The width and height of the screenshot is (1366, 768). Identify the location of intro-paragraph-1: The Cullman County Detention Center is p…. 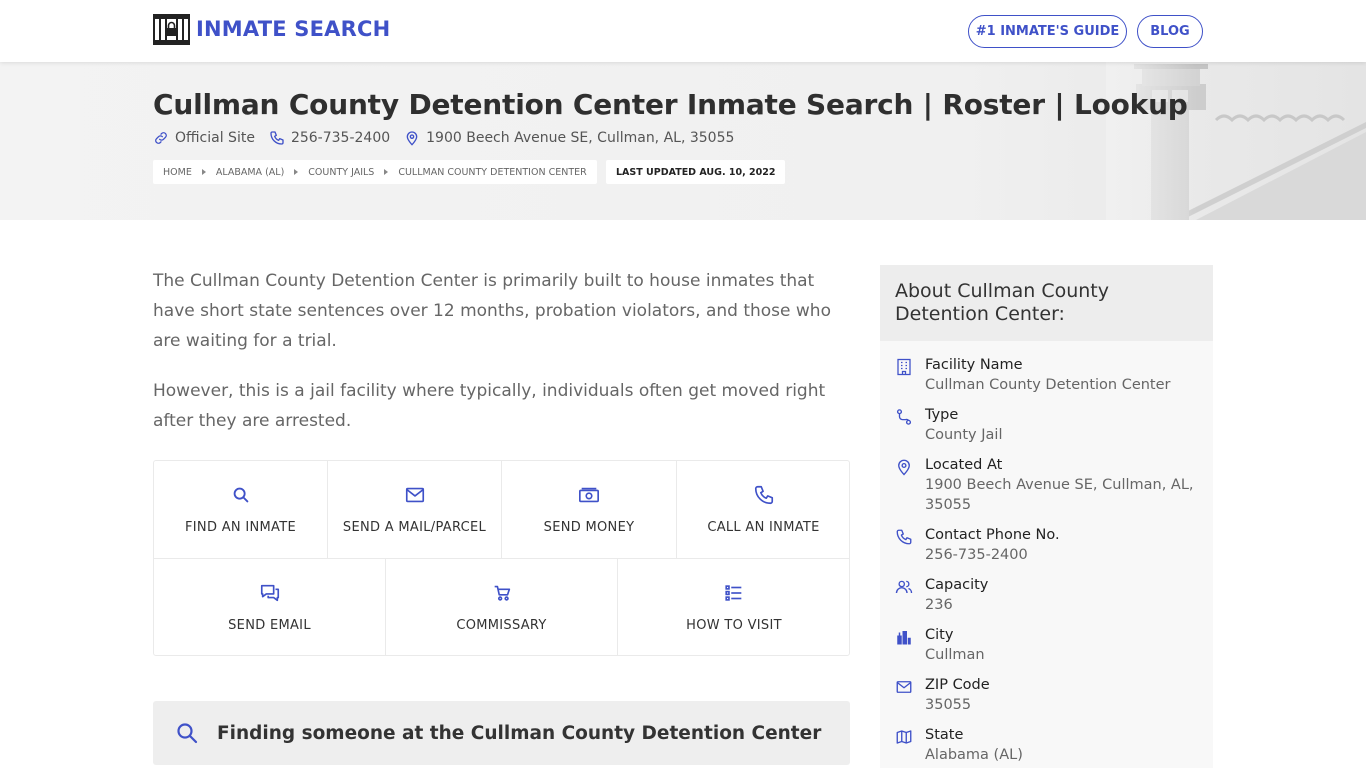
(492, 311).